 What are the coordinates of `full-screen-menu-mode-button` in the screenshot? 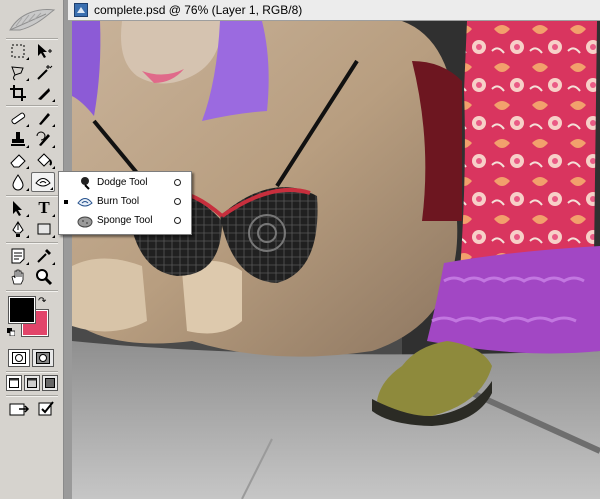 It's located at (32, 383).